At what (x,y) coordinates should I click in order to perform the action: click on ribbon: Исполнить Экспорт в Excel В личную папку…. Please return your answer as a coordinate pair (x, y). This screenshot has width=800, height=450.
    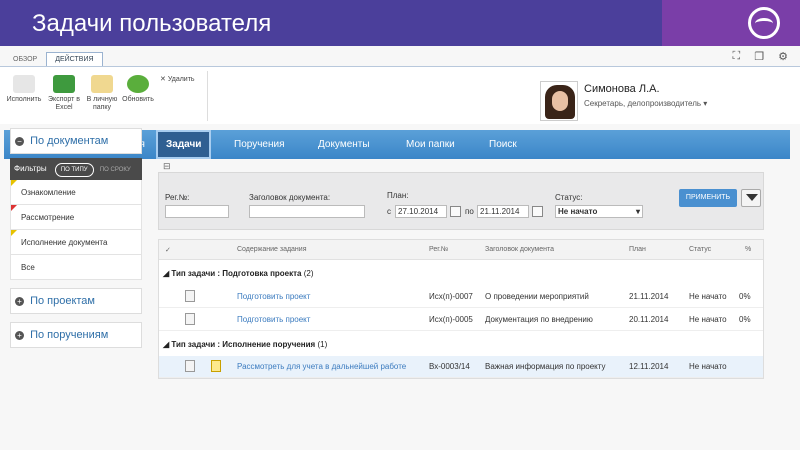
    Looking at the image, I should click on (400, 95).